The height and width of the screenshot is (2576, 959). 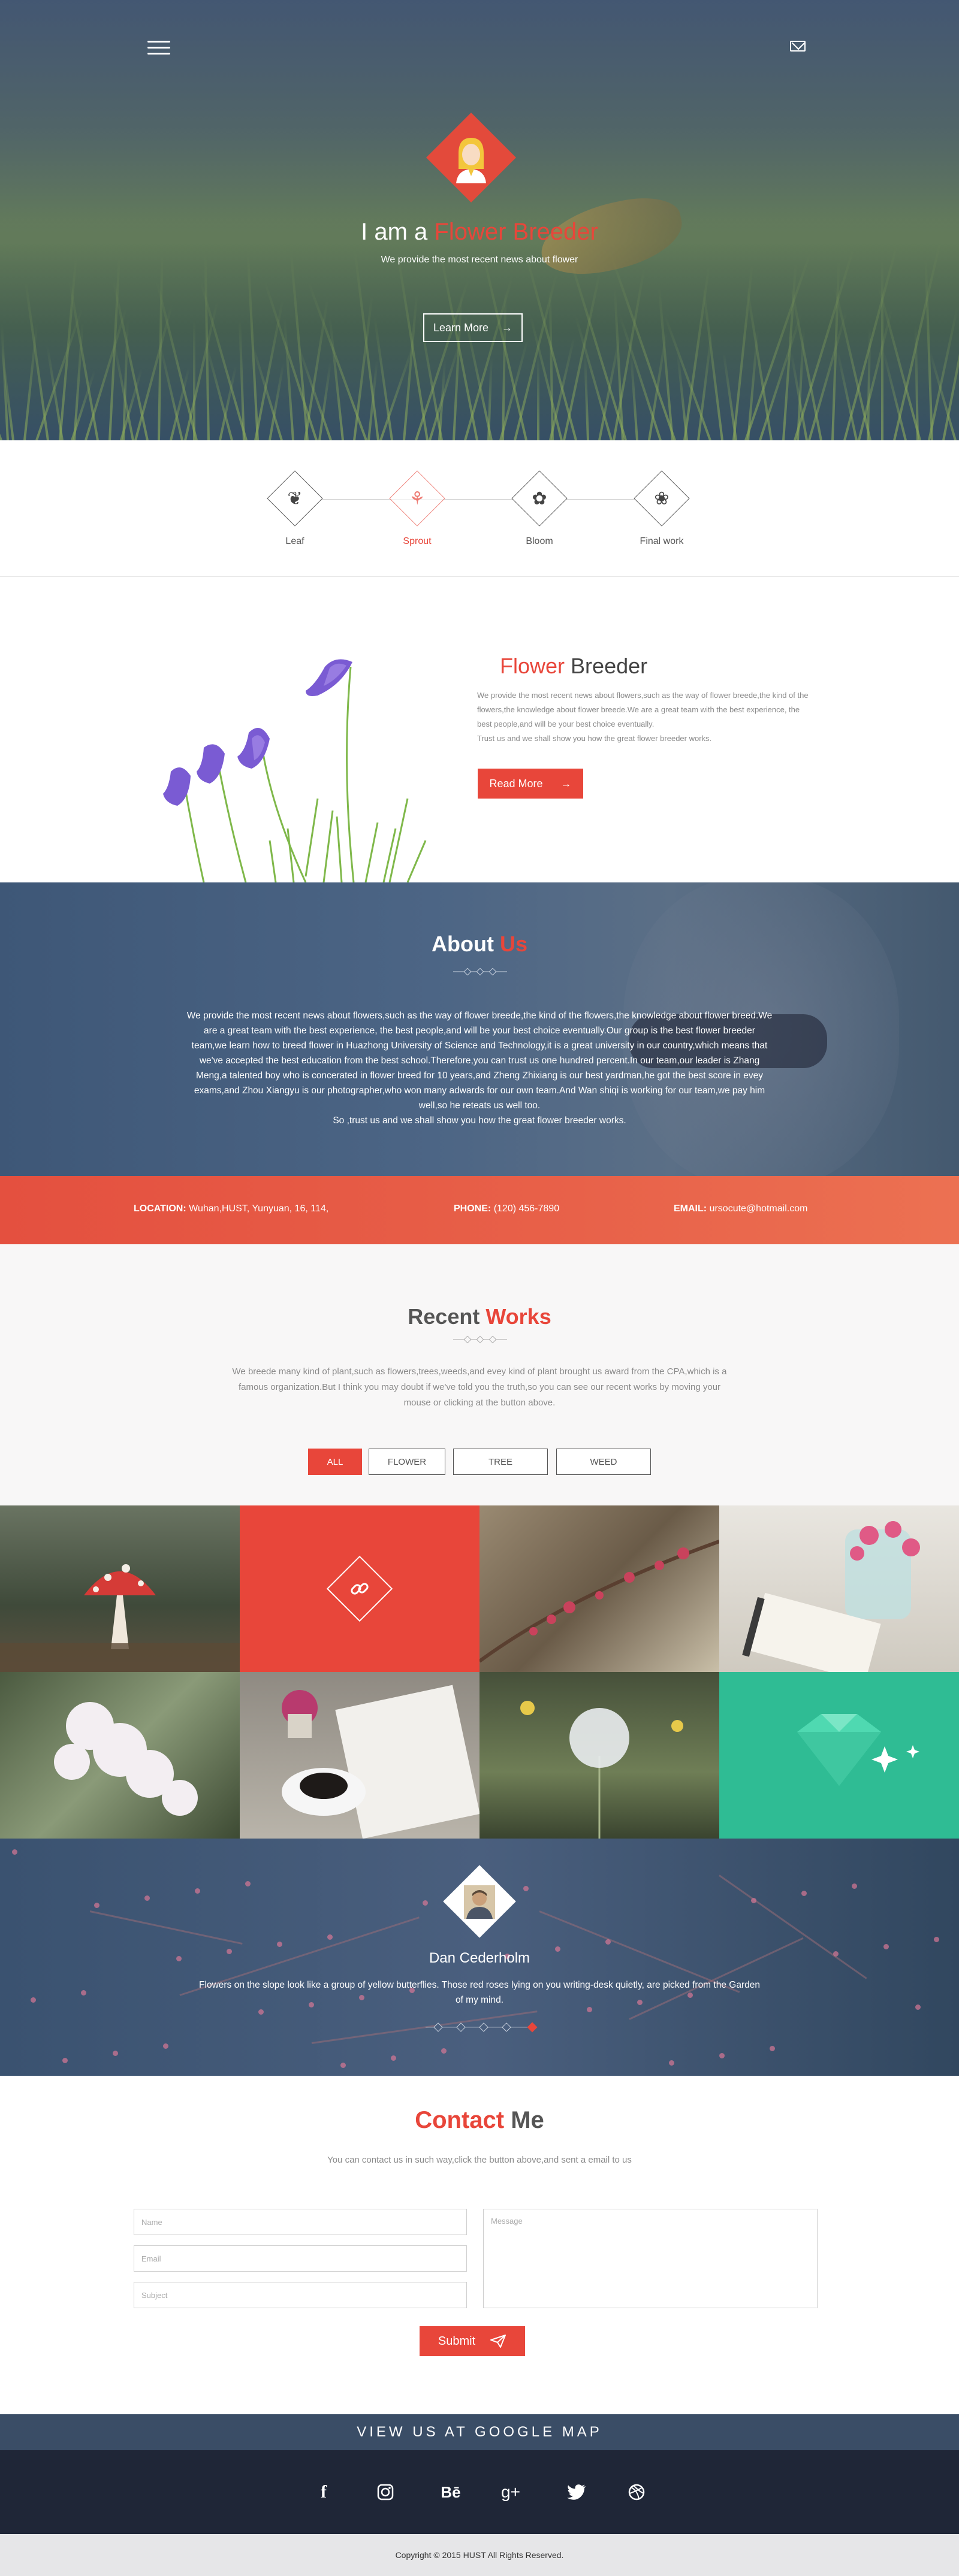 What do you see at coordinates (158, 48) in the screenshot?
I see `menu-icon` at bounding box center [158, 48].